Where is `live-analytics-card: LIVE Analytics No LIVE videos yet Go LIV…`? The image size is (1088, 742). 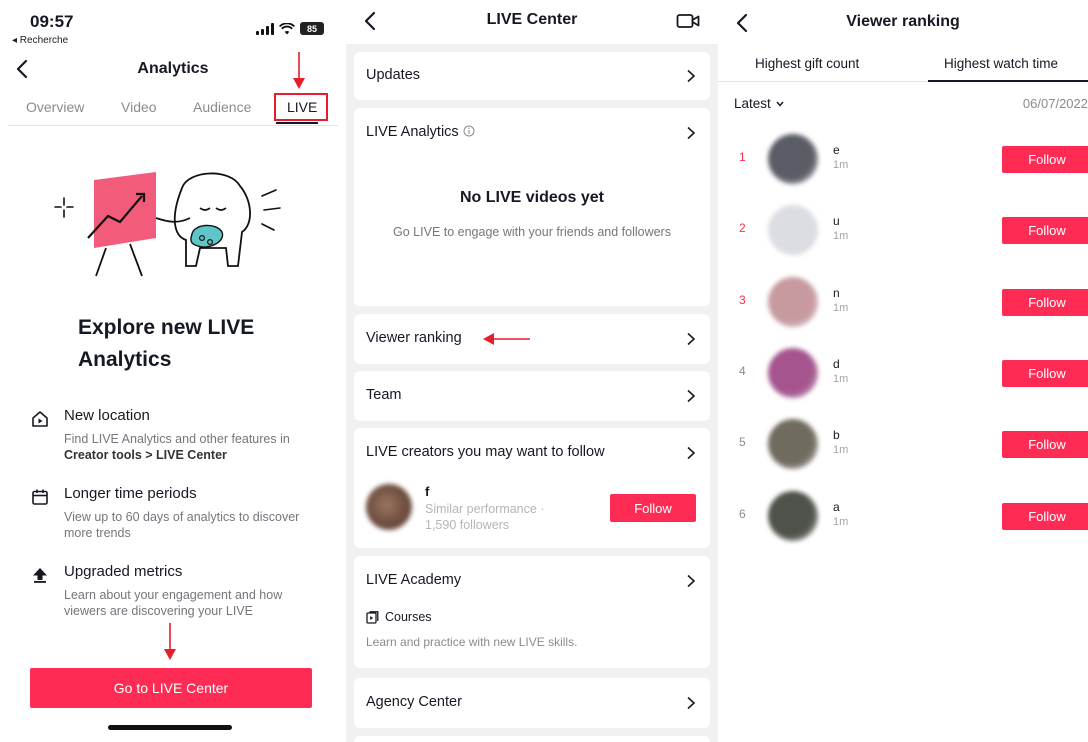
live-analytics-card: LIVE Analytics No LIVE videos yet Go LIV… is located at coordinates (532, 207).